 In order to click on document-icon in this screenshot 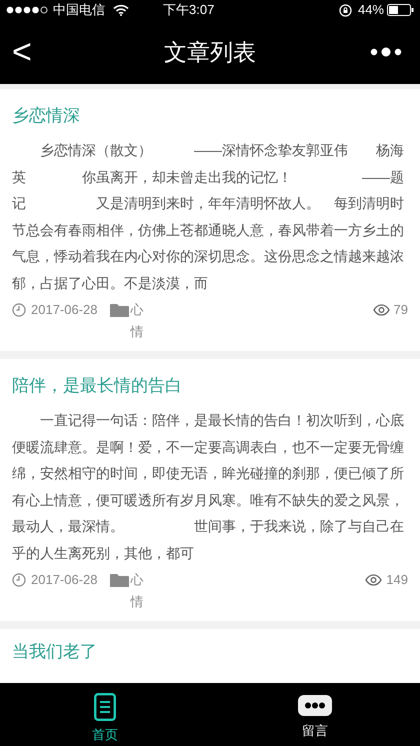, I will do `click(105, 707)`.